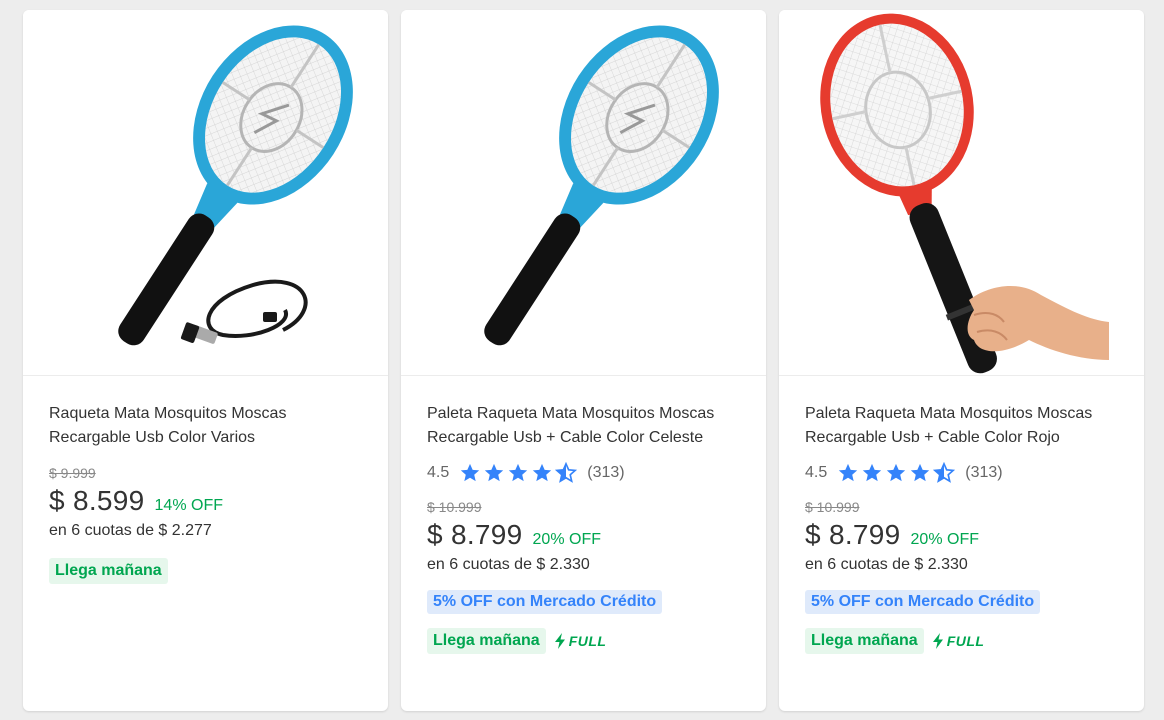 This screenshot has height=720, width=1164. What do you see at coordinates (72, 473) in the screenshot?
I see `original-price: $ 9.999` at bounding box center [72, 473].